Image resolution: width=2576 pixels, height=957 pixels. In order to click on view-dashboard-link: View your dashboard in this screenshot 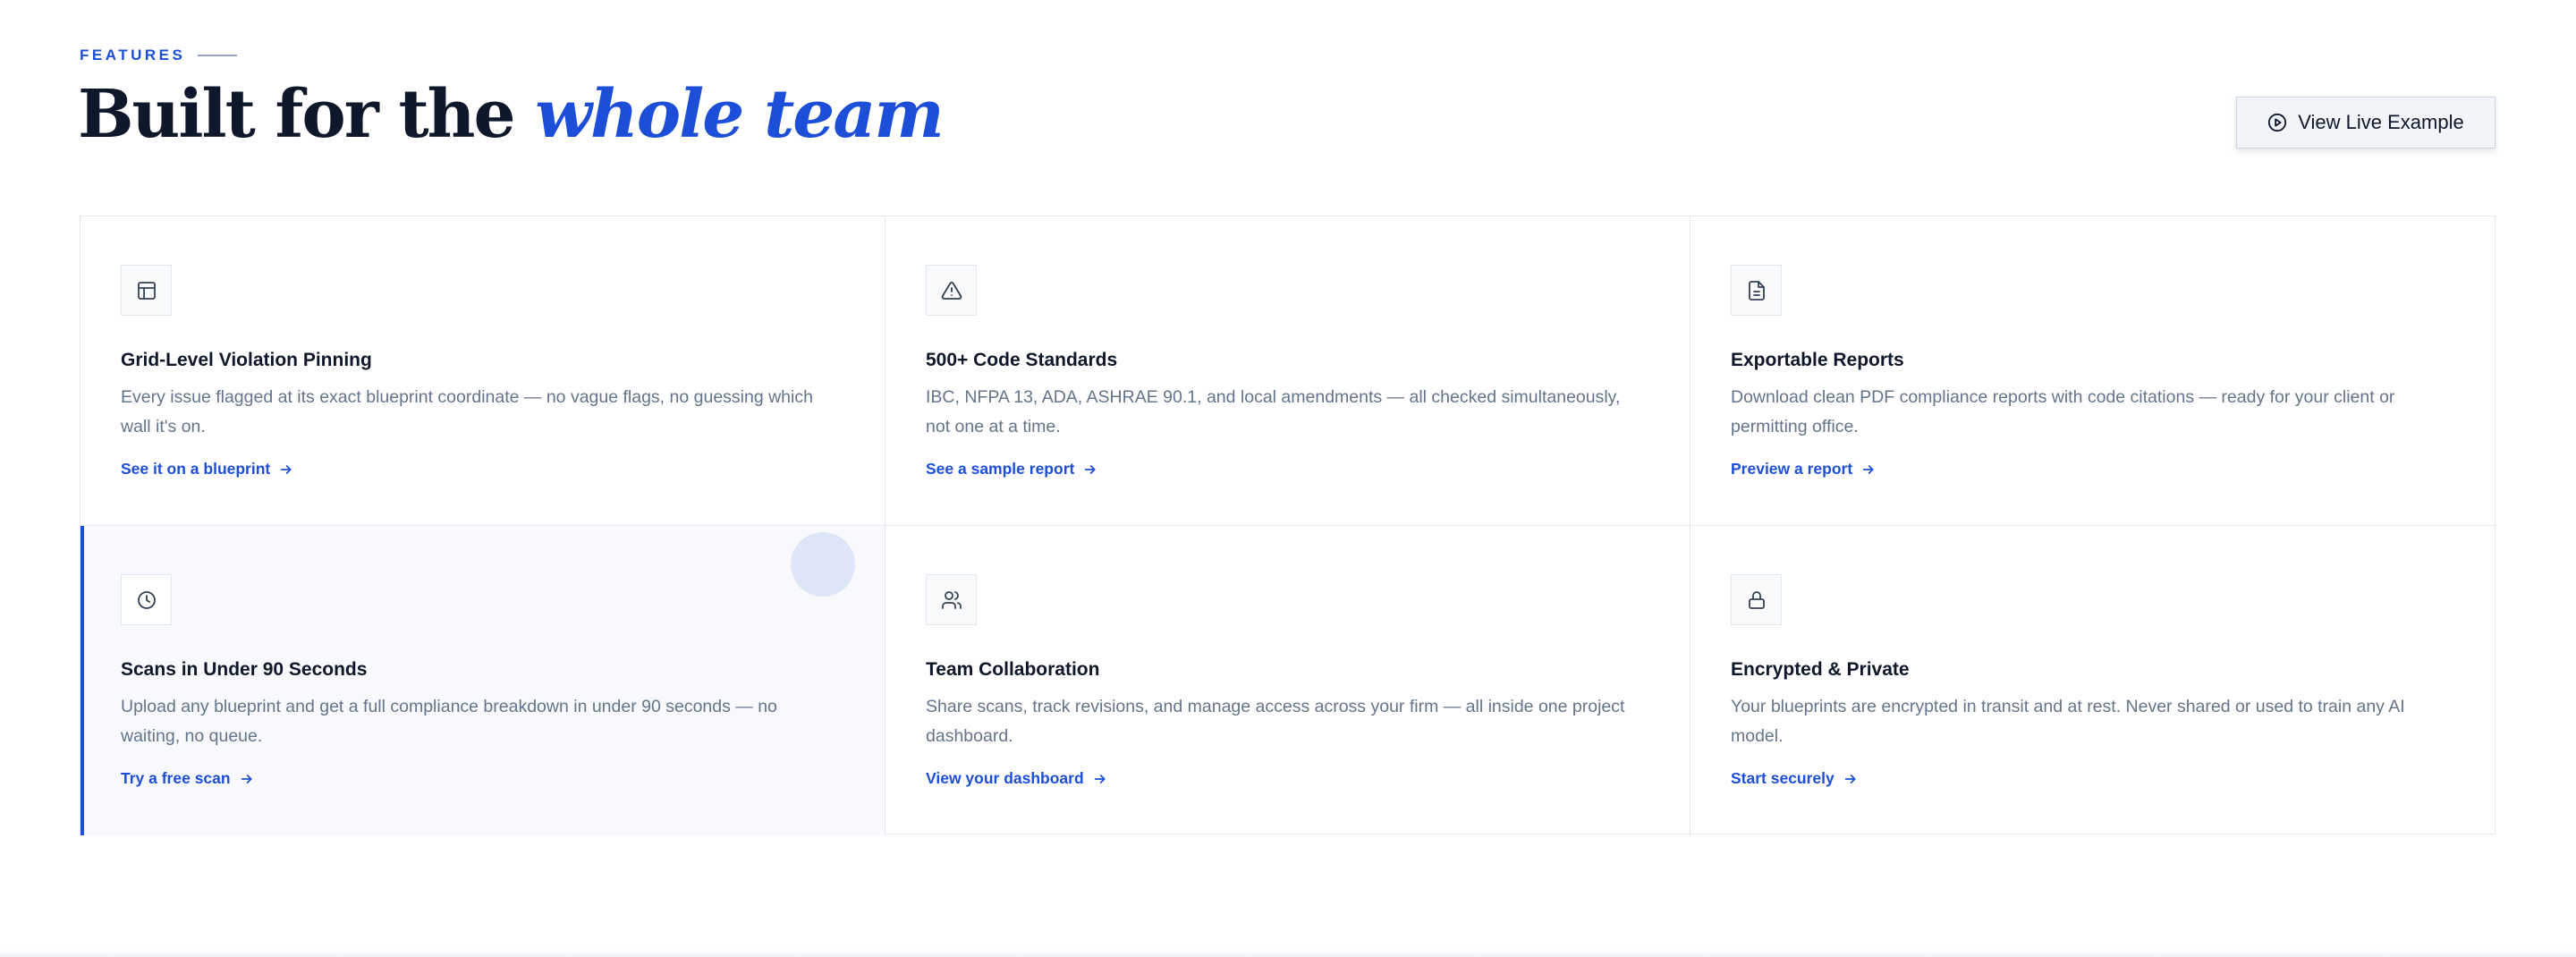, I will do `click(1016, 778)`.